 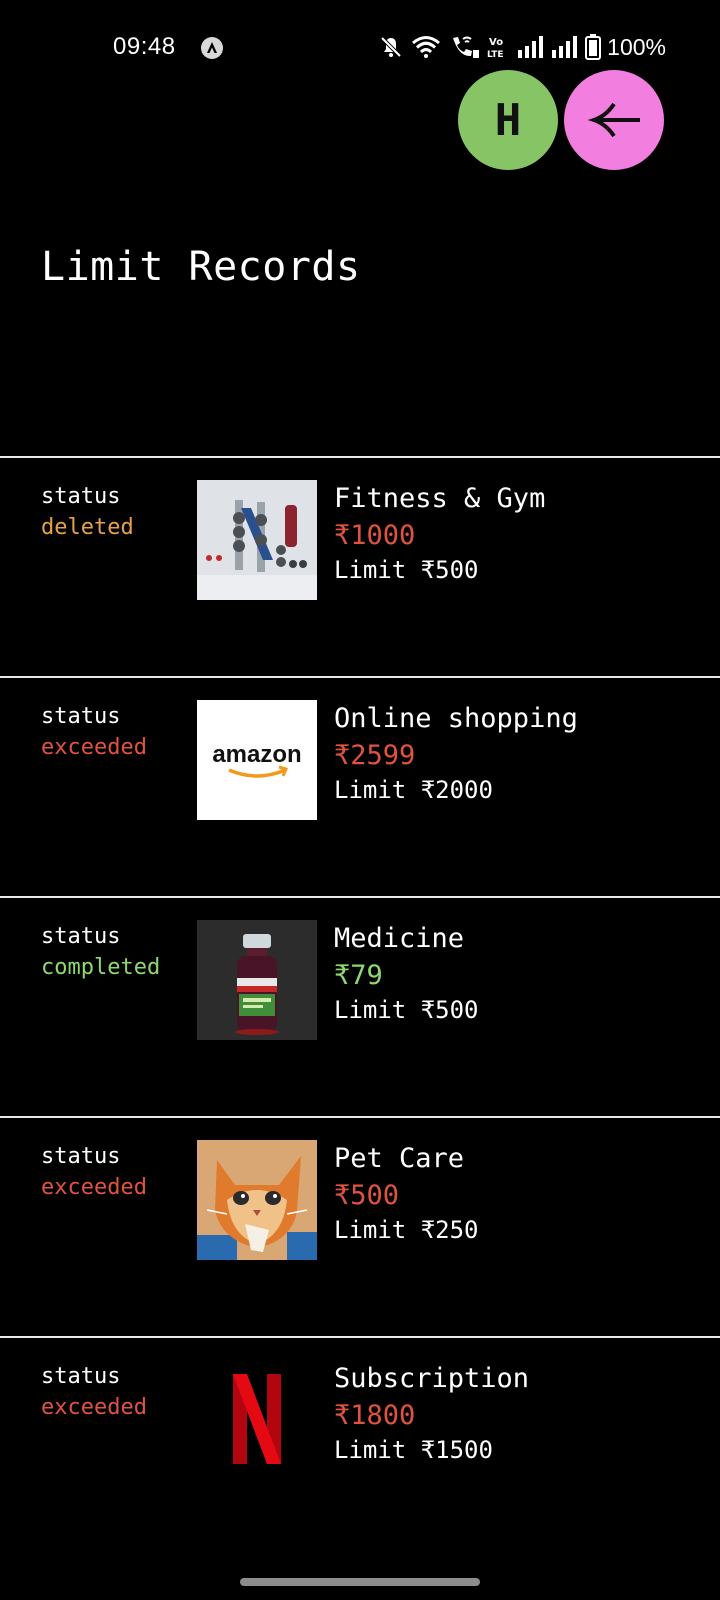 I want to click on wifi-calling-icon, so click(x=464, y=47).